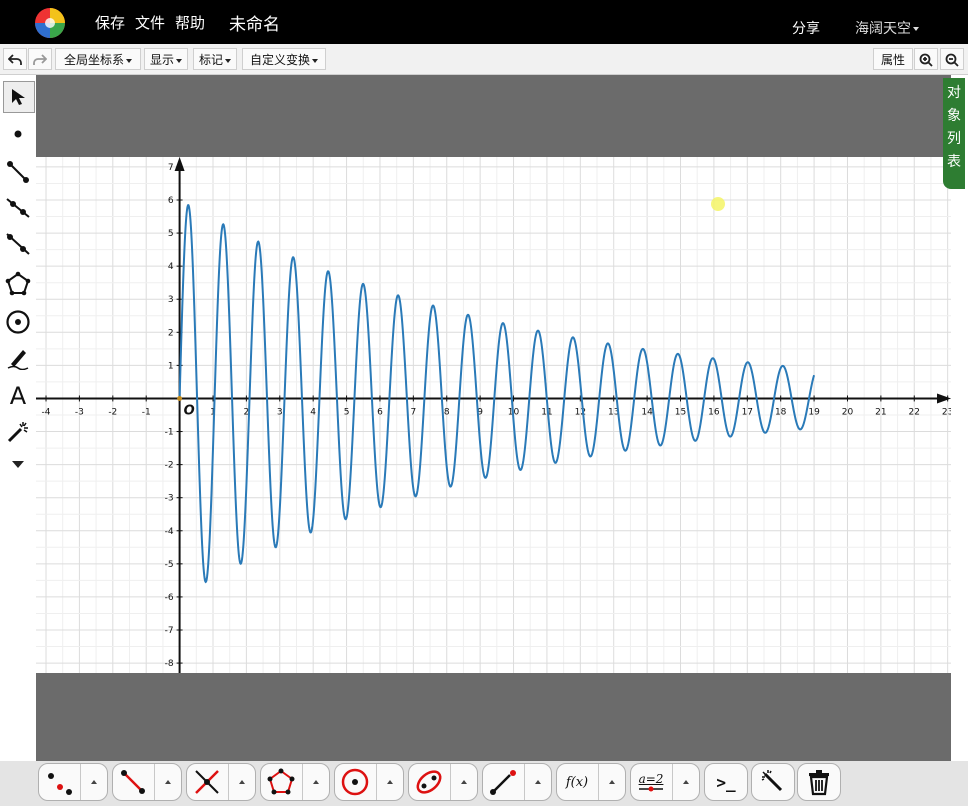 This screenshot has width=968, height=806. I want to click on pen-tool-button, so click(18, 358).